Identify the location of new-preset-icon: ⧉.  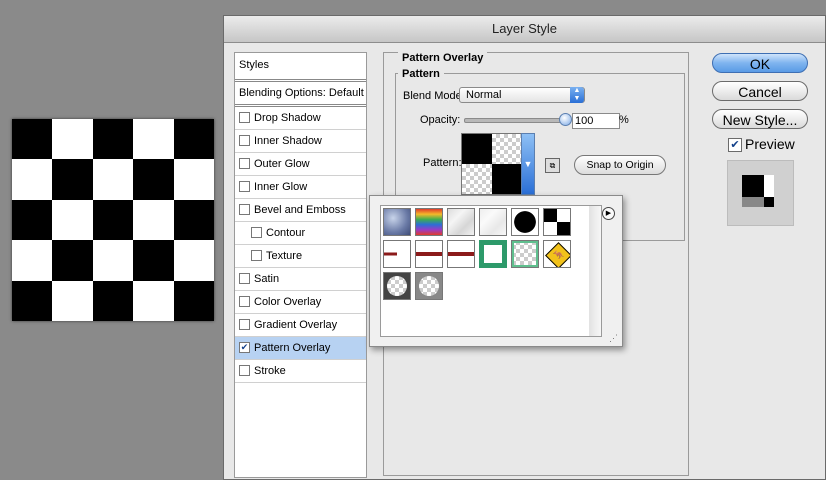
(552, 165).